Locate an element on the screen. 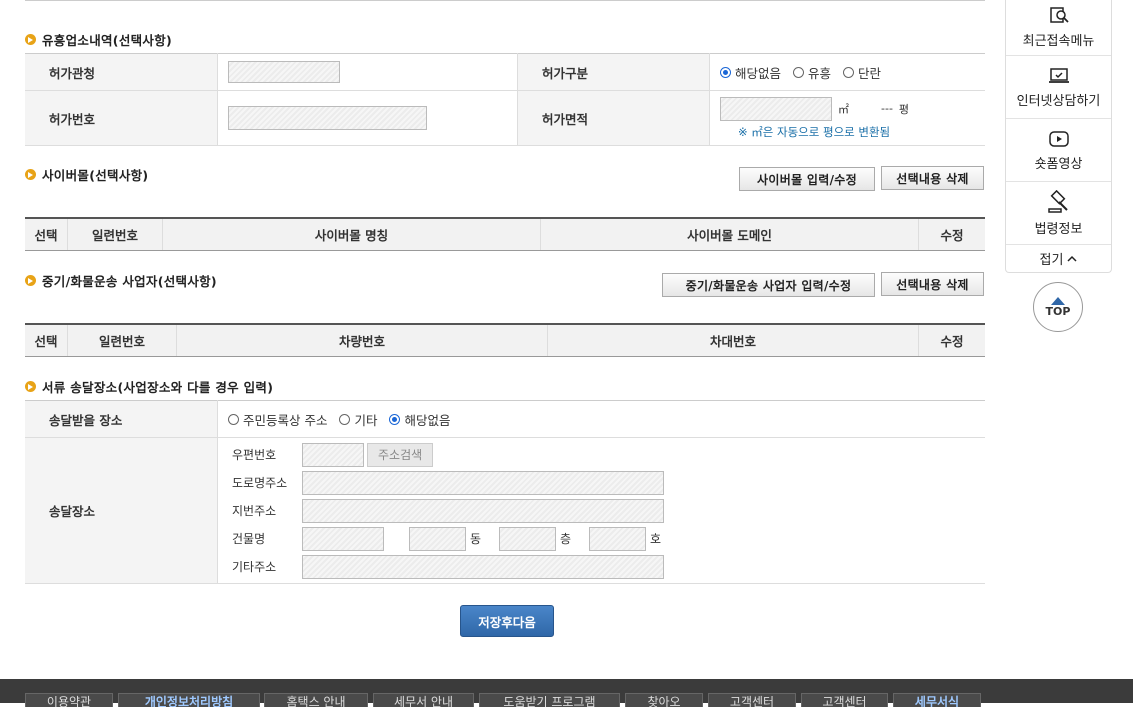 The image size is (1133, 707). top-divider is located at coordinates (505, 1).